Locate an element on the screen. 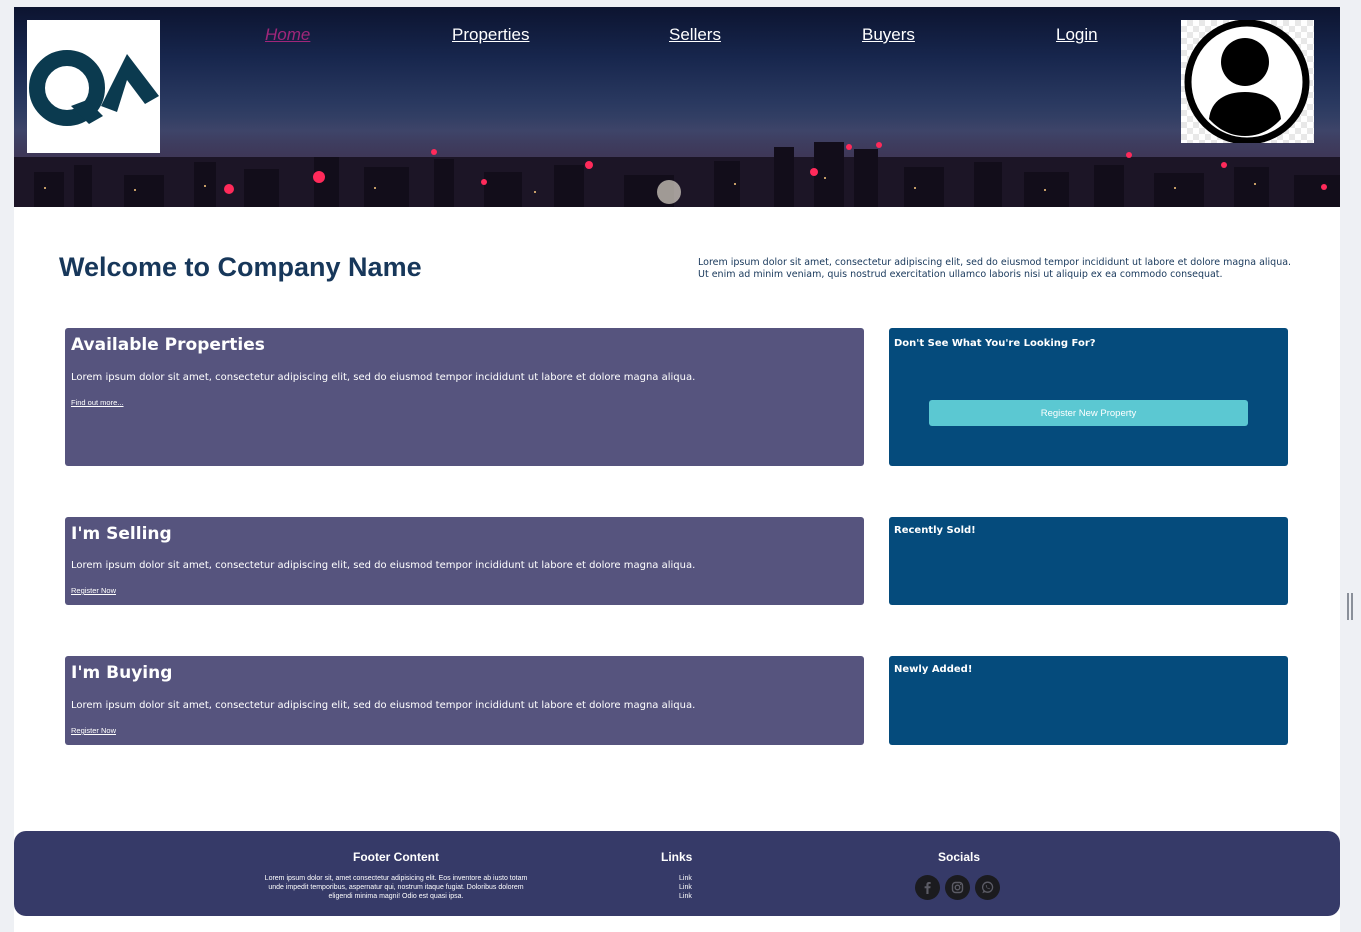 The width and height of the screenshot is (1361, 932). qa-logo-icon is located at coordinates (94, 88).